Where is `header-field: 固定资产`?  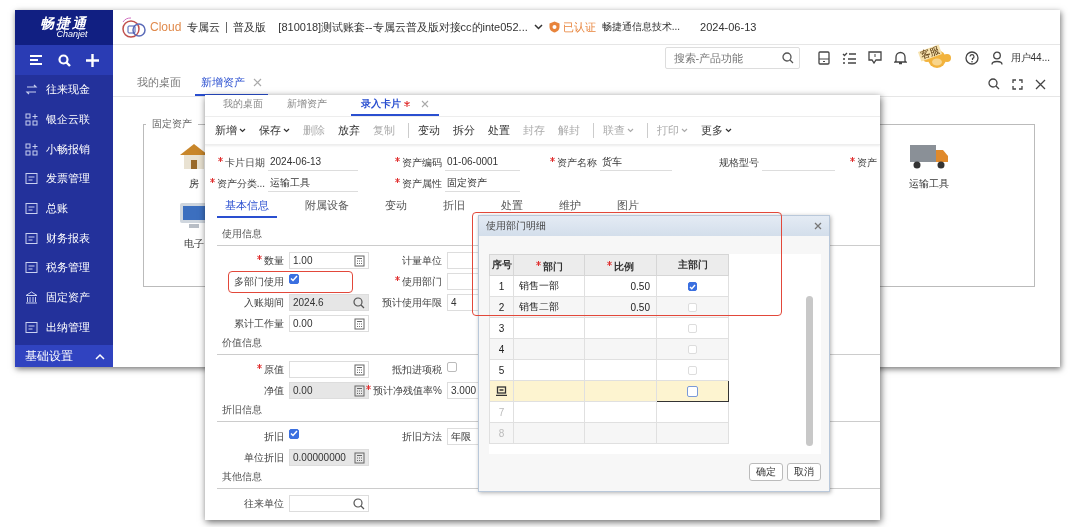 header-field: 固定资产 is located at coordinates (482, 183).